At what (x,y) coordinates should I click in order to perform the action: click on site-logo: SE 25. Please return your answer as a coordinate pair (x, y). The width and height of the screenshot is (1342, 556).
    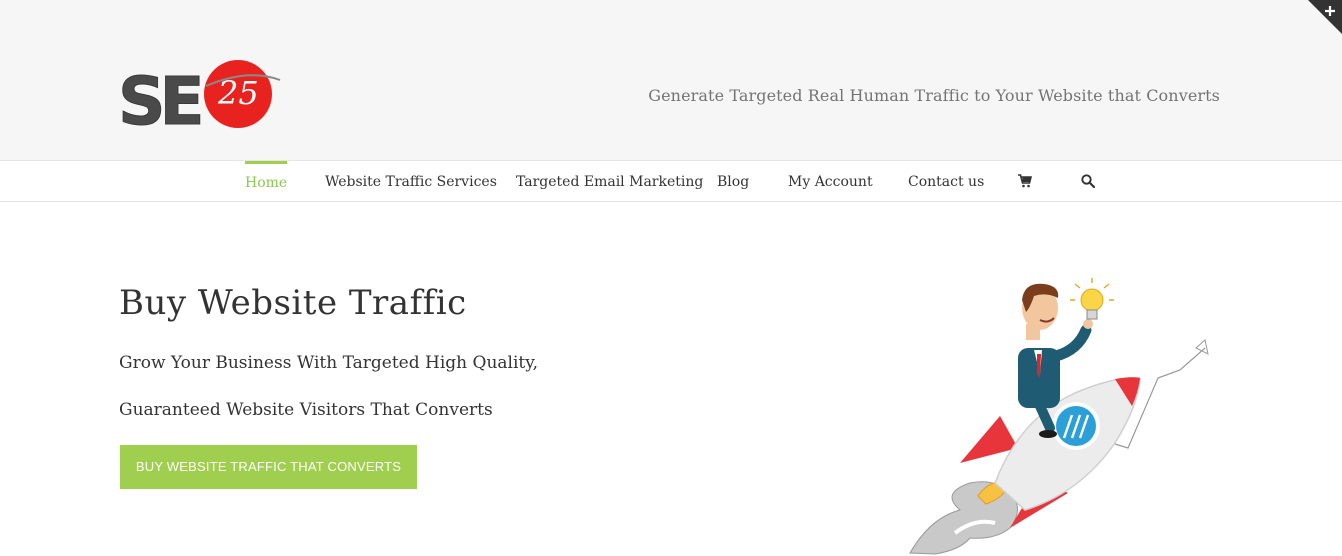
    Looking at the image, I should click on (202, 95).